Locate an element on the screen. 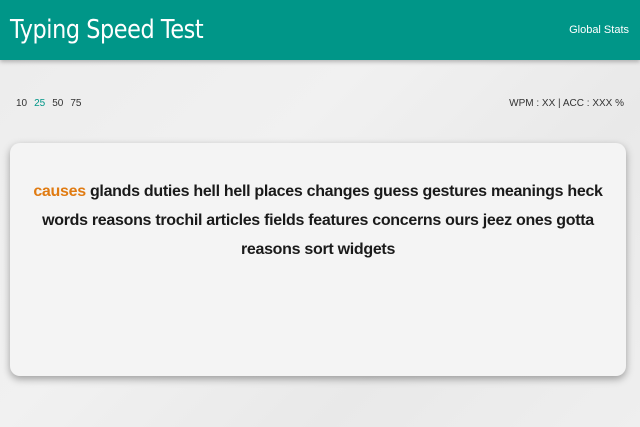  global-stats-link: Global Stats is located at coordinates (599, 30).